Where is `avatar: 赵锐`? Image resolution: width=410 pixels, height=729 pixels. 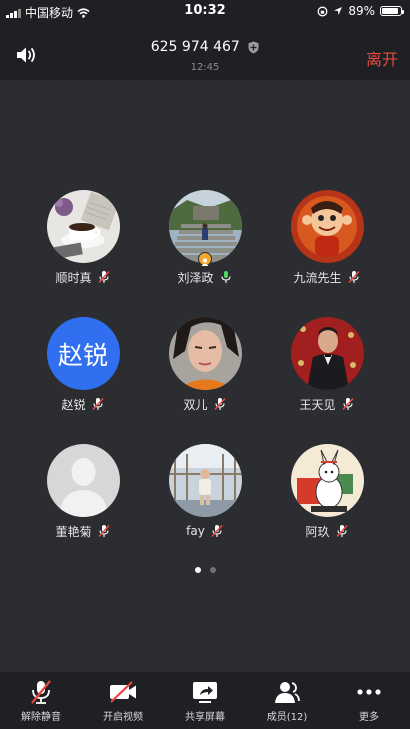 avatar: 赵锐 is located at coordinates (83, 353).